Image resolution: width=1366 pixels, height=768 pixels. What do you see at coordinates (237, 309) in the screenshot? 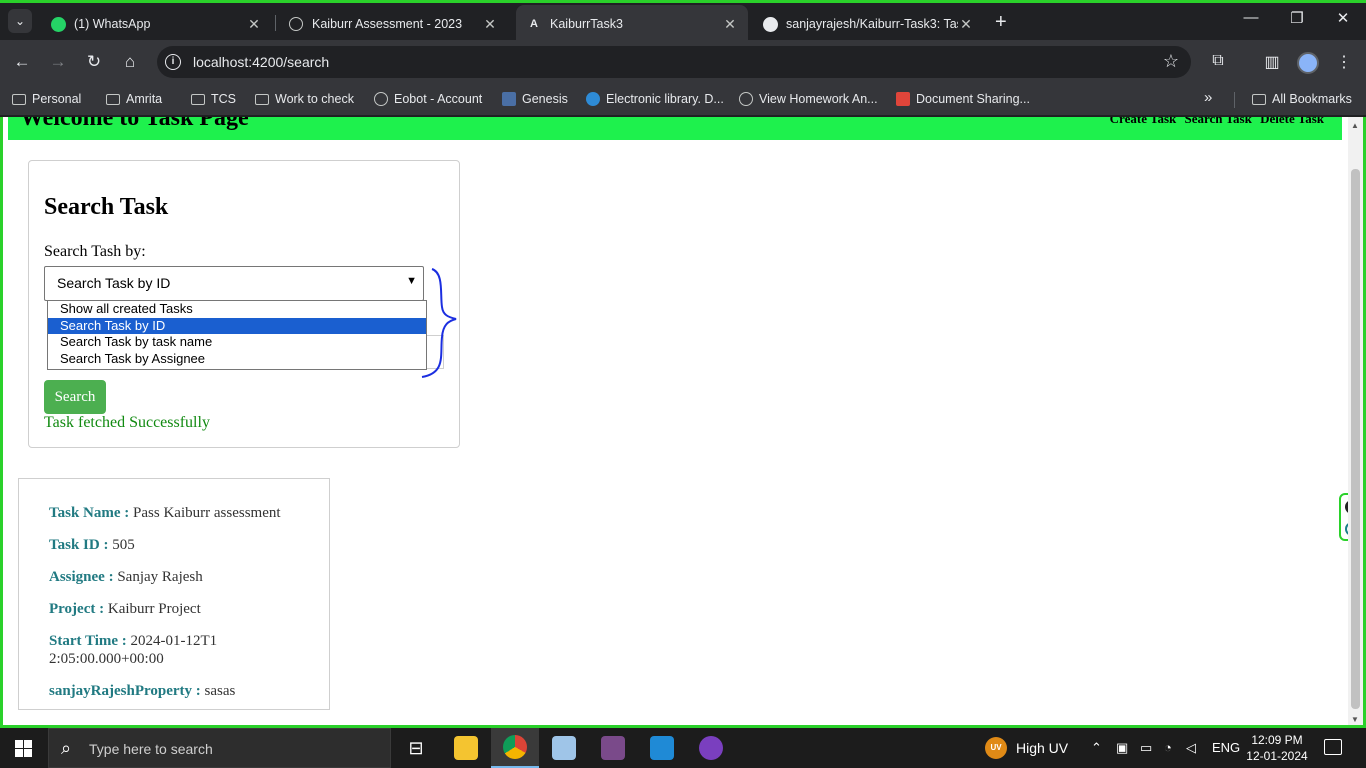
I see `option-show-all: Show all created Tasks` at bounding box center [237, 309].